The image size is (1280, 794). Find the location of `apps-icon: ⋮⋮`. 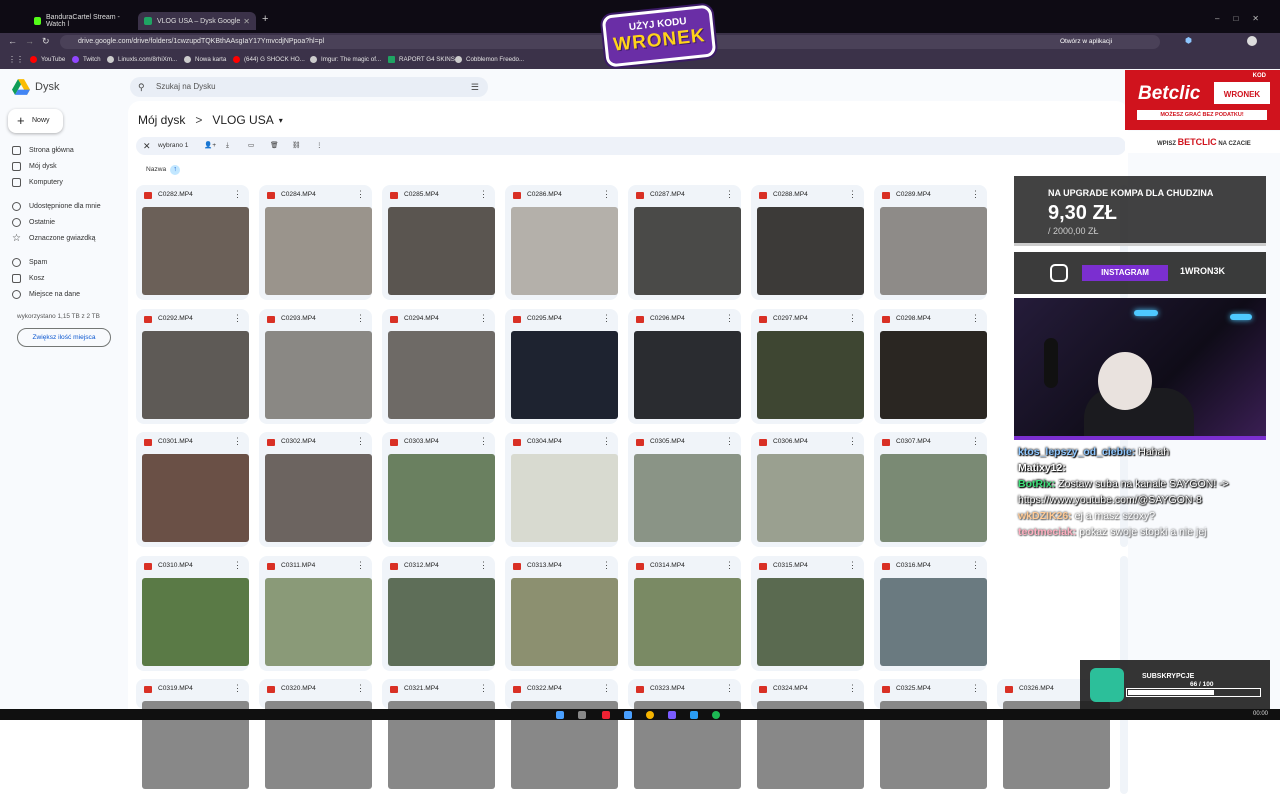

apps-icon: ⋮⋮ is located at coordinates (16, 59).